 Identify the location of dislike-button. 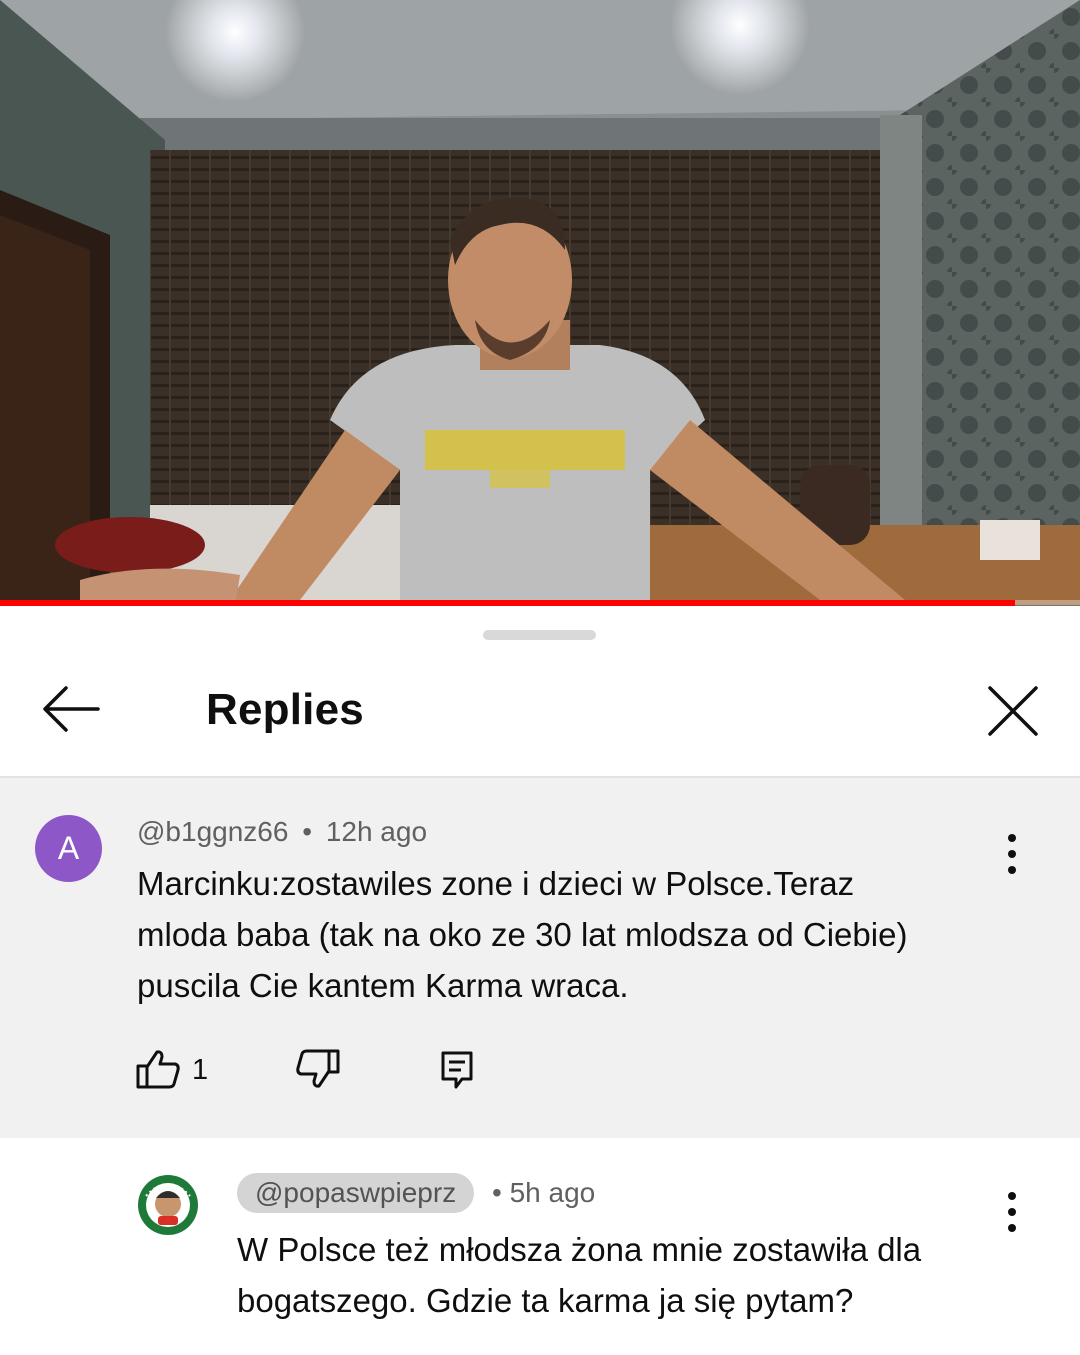
(318, 1071).